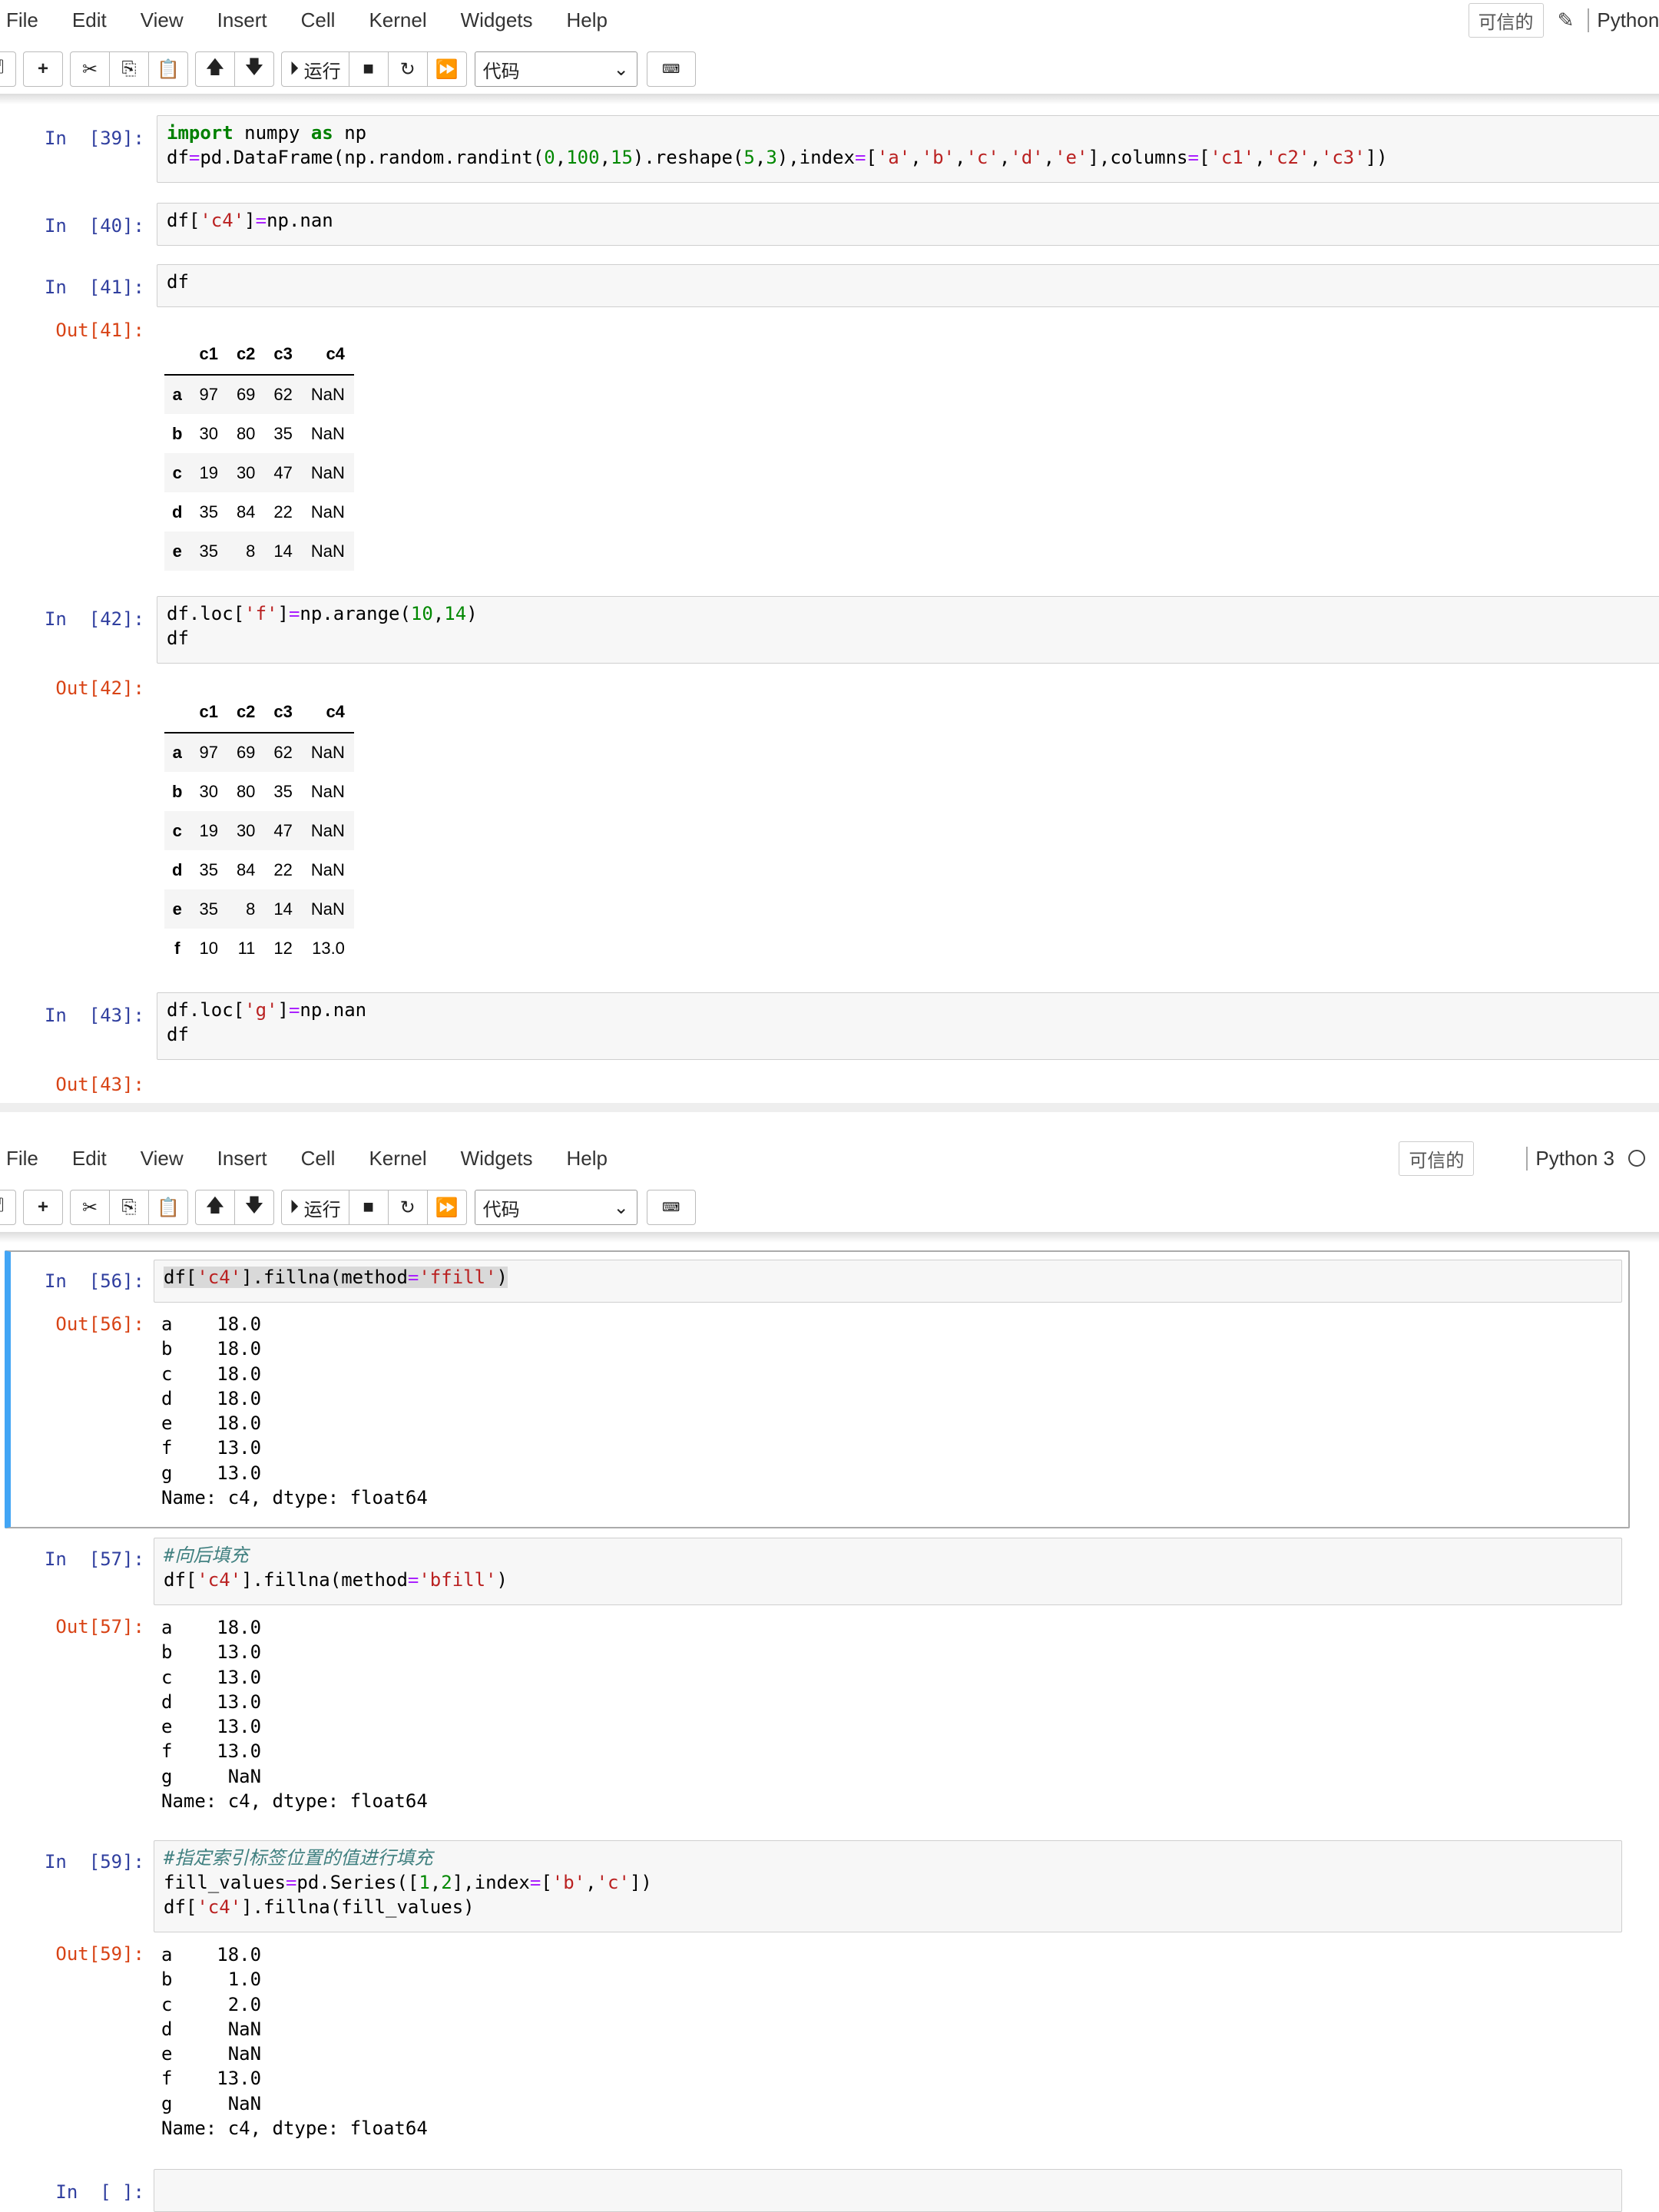 The width and height of the screenshot is (1659, 2212). I want to click on code-cell-43: df.loc['g']=np.nan df, so click(908, 1026).